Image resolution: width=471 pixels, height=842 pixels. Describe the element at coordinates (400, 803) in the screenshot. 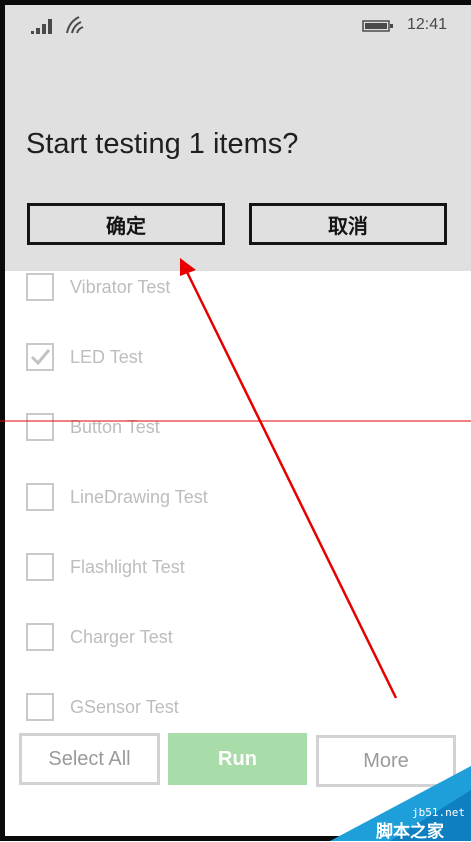

I see `watermark-badge` at that location.